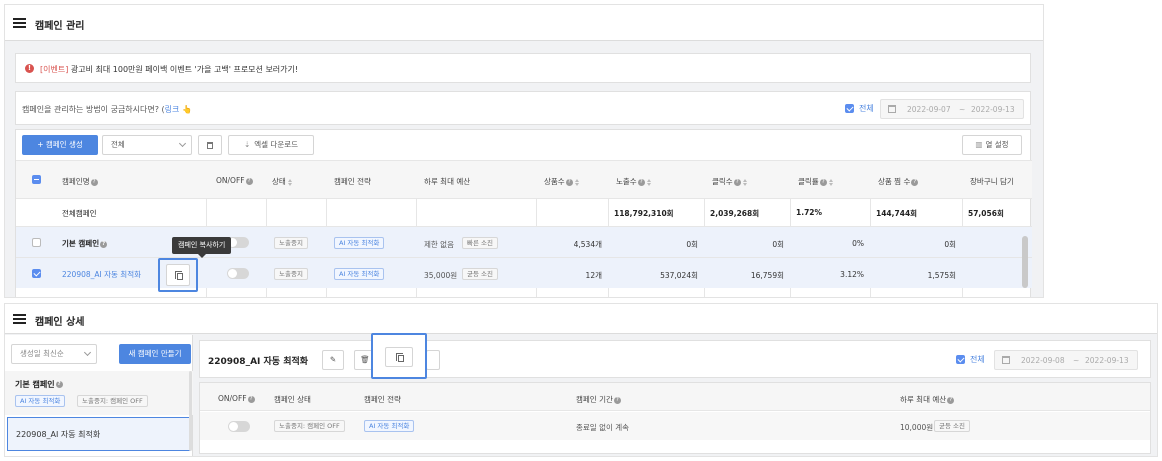  I want to click on edit-icon: ✎, so click(333, 359).